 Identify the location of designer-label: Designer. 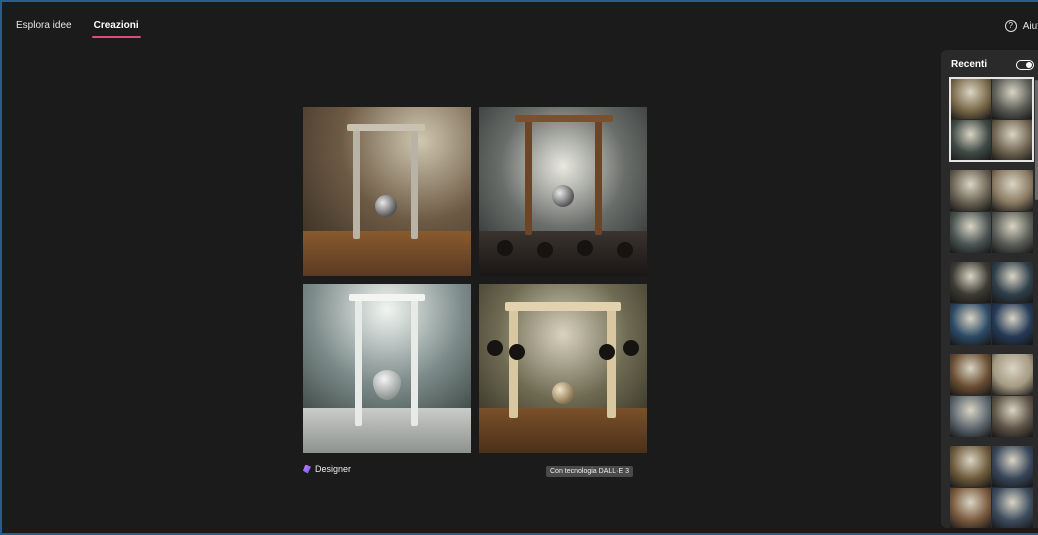
(333, 469).